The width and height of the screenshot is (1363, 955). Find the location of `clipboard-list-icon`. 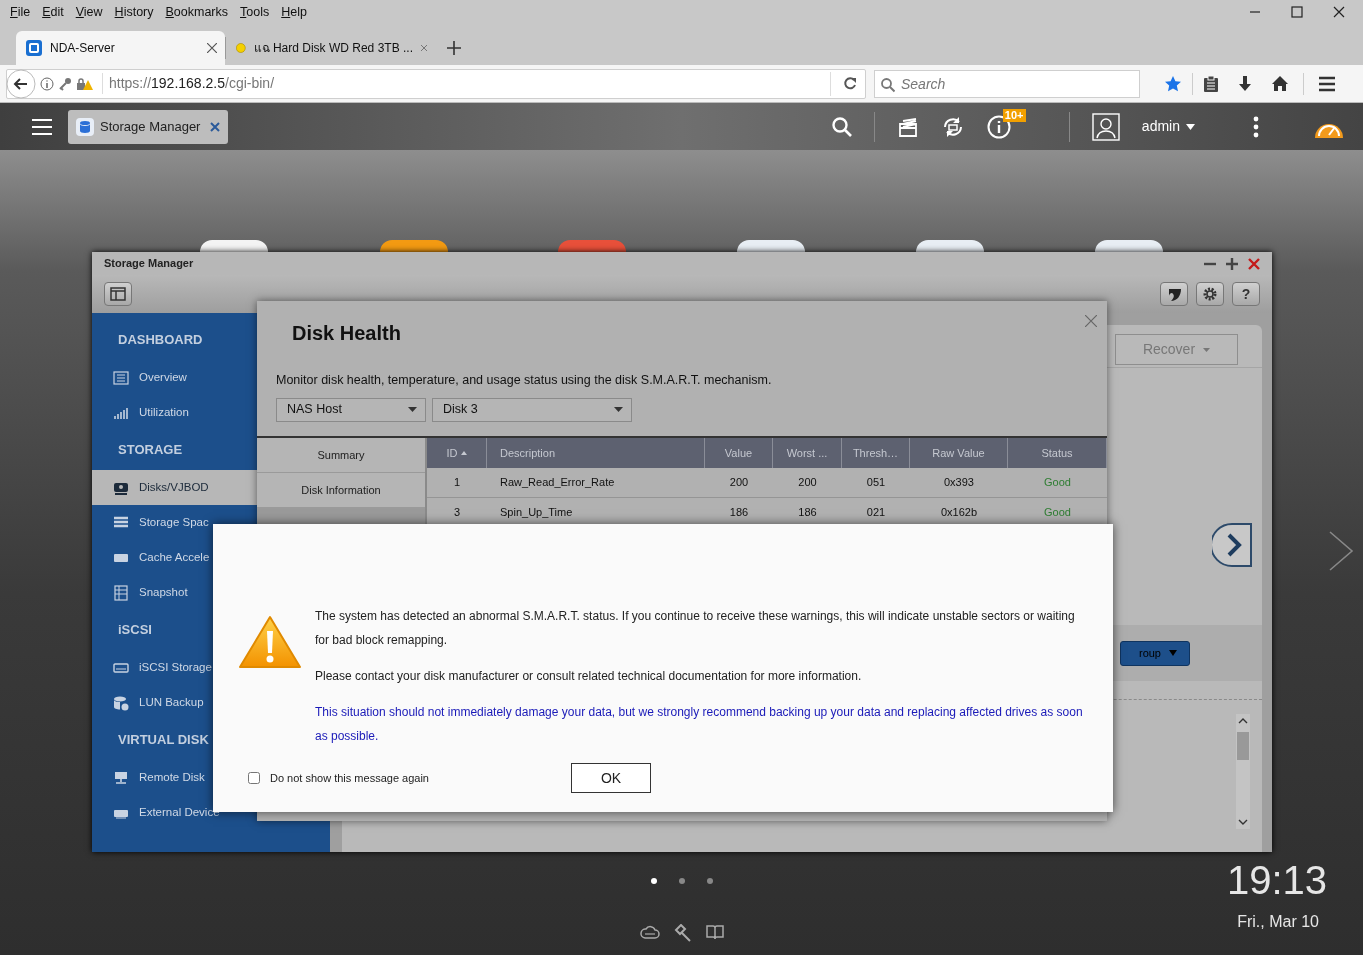

clipboard-list-icon is located at coordinates (1211, 83).